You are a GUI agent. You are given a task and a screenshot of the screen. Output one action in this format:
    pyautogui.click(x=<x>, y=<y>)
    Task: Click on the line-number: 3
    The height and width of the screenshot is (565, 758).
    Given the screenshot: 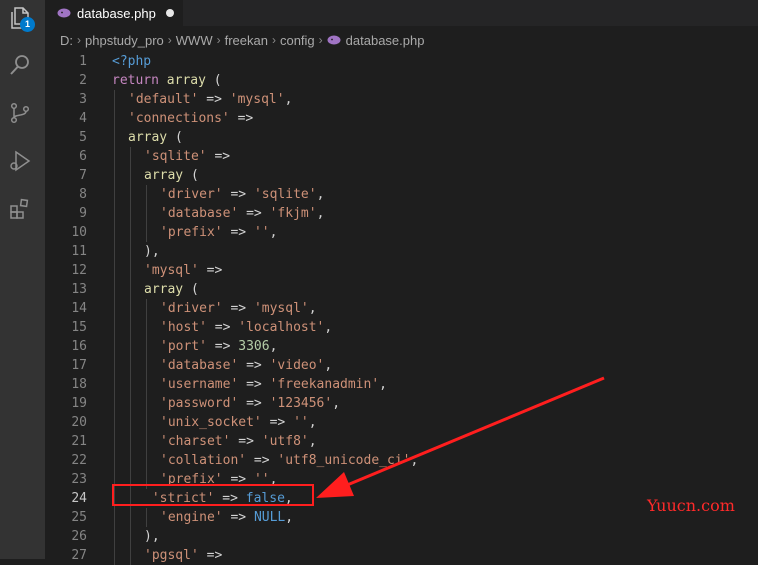 What is the action you would take?
    pyautogui.click(x=83, y=99)
    